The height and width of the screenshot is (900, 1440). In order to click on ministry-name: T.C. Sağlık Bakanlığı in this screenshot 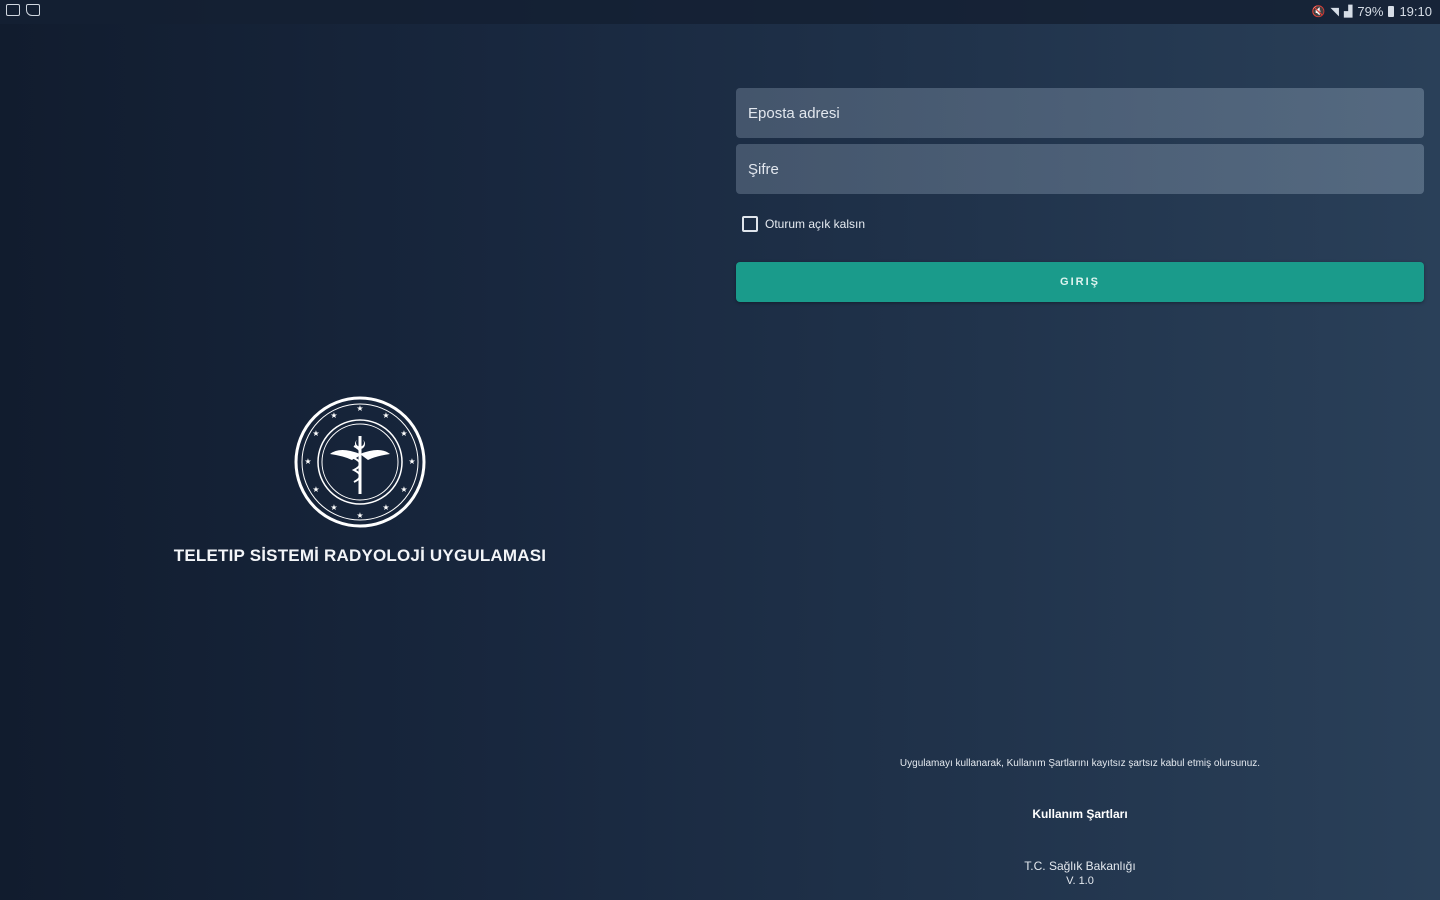, I will do `click(1080, 866)`.